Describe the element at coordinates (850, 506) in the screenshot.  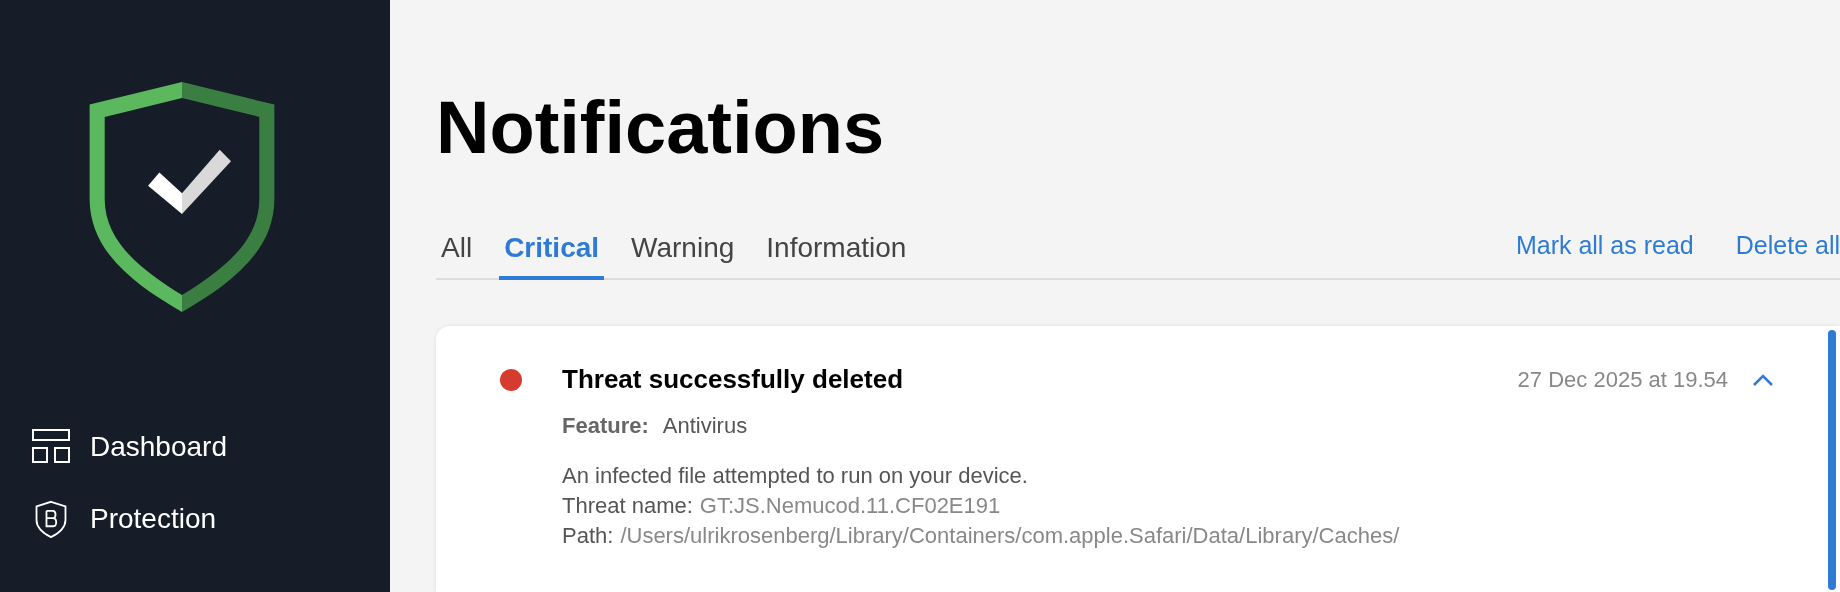
I see `detail-value: GT:JS.Nemucod.11.CF02E191` at that location.